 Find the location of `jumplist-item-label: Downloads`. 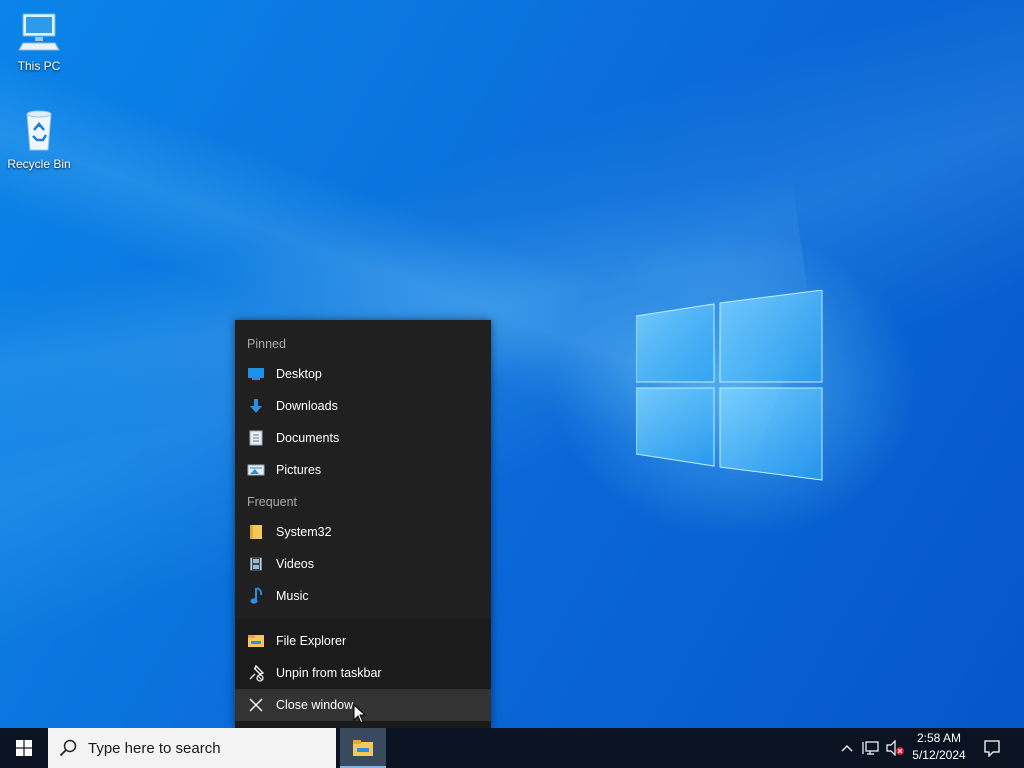

jumplist-item-label: Downloads is located at coordinates (307, 406).